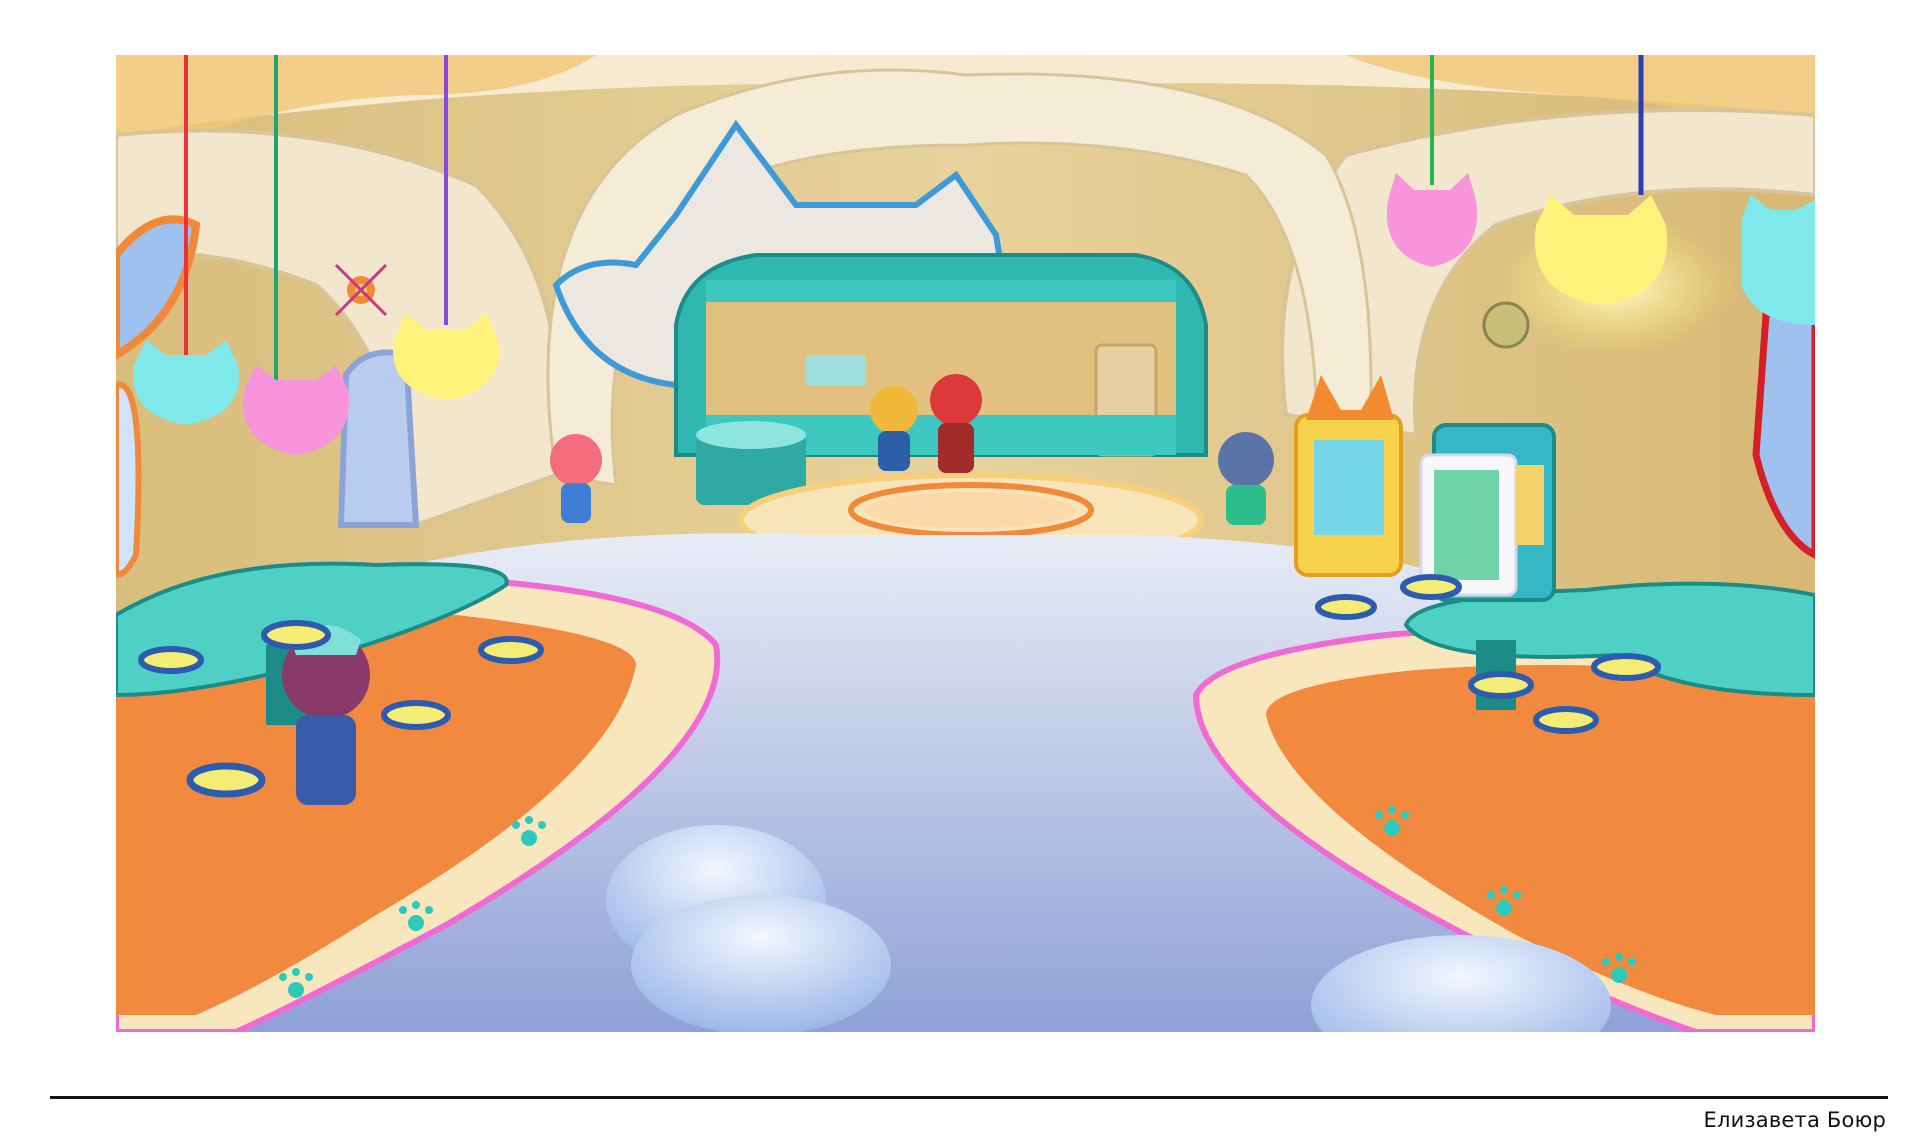 The height and width of the screenshot is (1142, 1920). Describe the element at coordinates (1794, 1120) in the screenshot. I see `author-credit: Елизавета Боюр` at that location.